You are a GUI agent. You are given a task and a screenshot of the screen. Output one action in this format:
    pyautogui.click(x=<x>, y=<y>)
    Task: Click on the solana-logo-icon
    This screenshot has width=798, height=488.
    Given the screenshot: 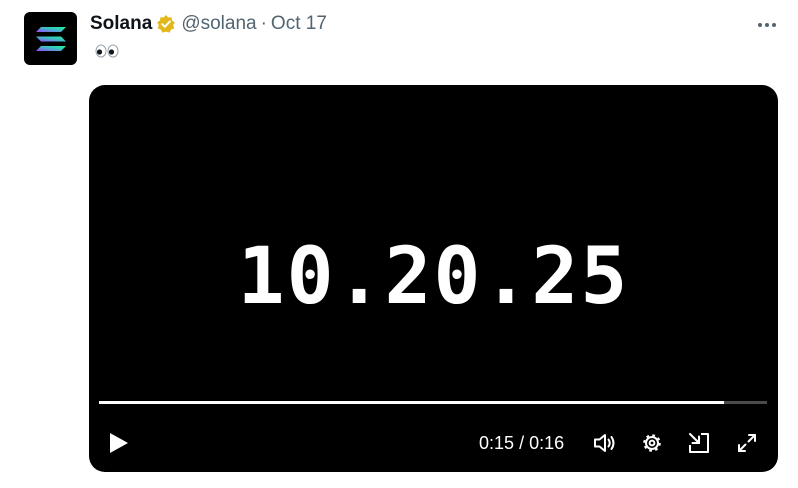 What is the action you would take?
    pyautogui.click(x=50, y=38)
    